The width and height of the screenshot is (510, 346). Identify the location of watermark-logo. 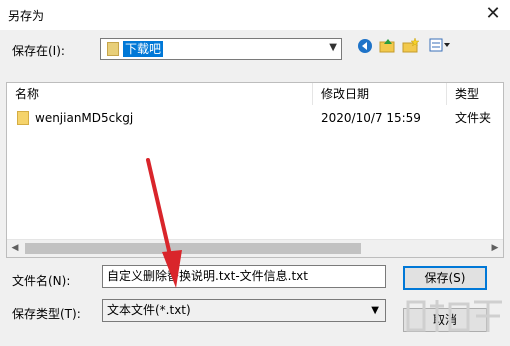
(456, 319).